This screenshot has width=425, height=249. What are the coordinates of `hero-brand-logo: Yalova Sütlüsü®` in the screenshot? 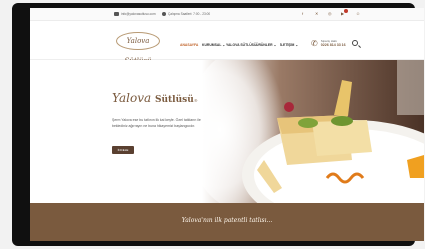 It's located at (155, 98).